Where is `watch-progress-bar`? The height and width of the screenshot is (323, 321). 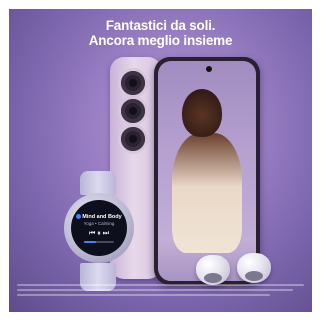
watch-progress-bar is located at coordinates (99, 242).